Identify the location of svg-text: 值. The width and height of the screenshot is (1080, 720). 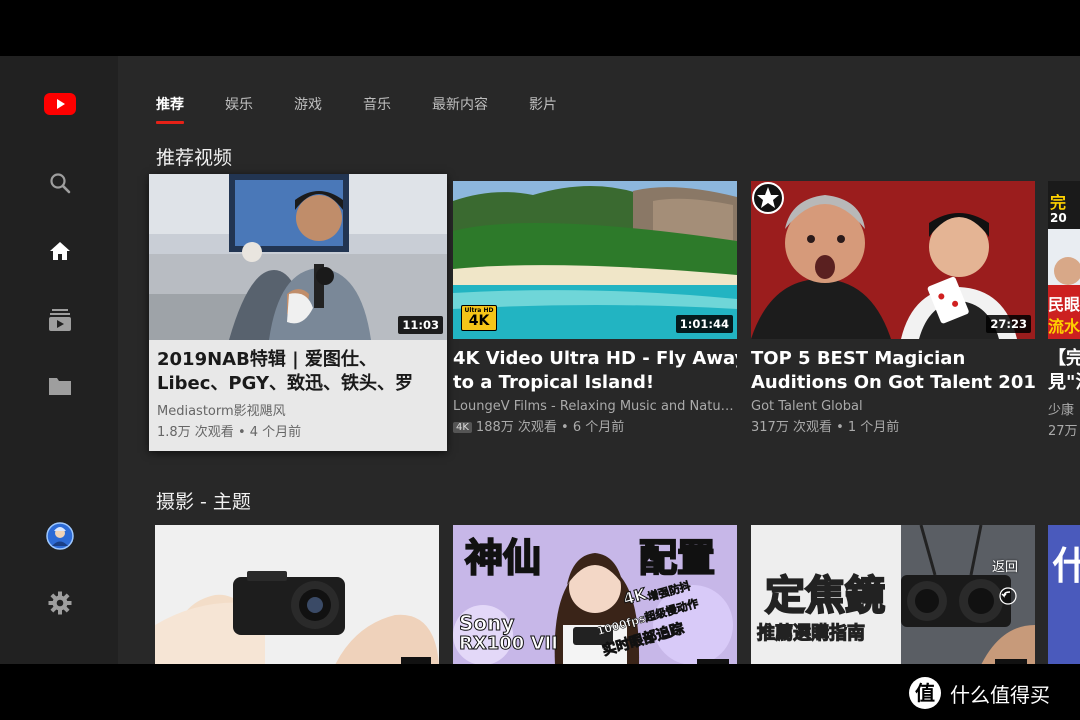
(925, 693).